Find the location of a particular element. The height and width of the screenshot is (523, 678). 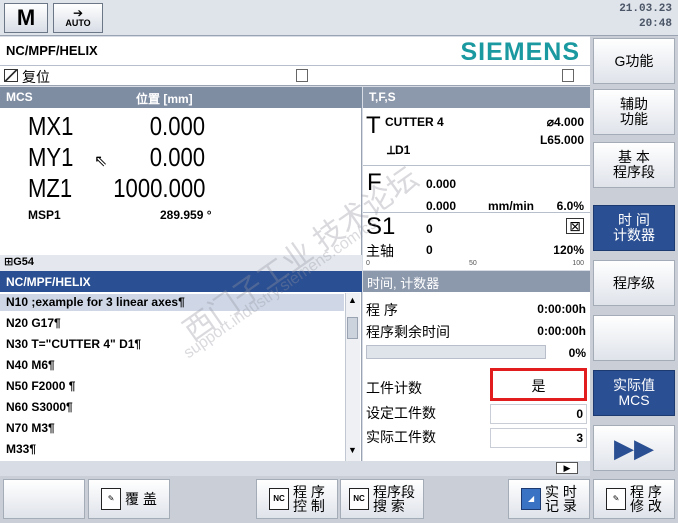

scroll-right-icon: ▶ is located at coordinates (567, 468).